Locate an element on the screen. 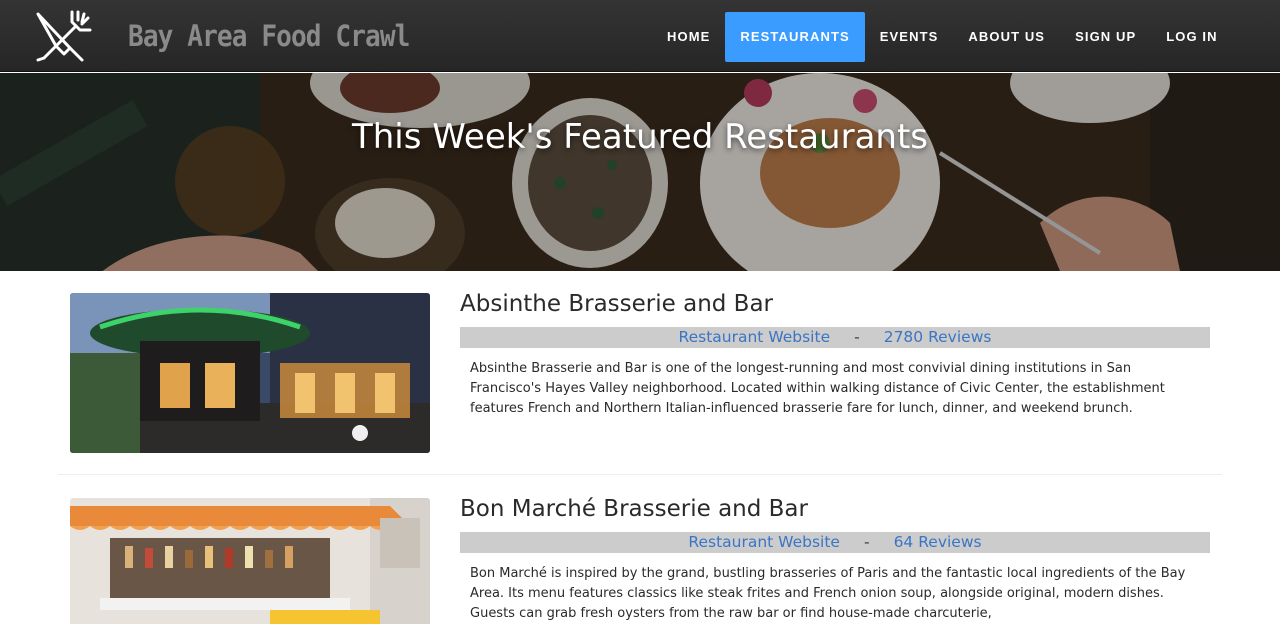 The width and height of the screenshot is (1280, 624). nav-events: EVENTS is located at coordinates (909, 37).